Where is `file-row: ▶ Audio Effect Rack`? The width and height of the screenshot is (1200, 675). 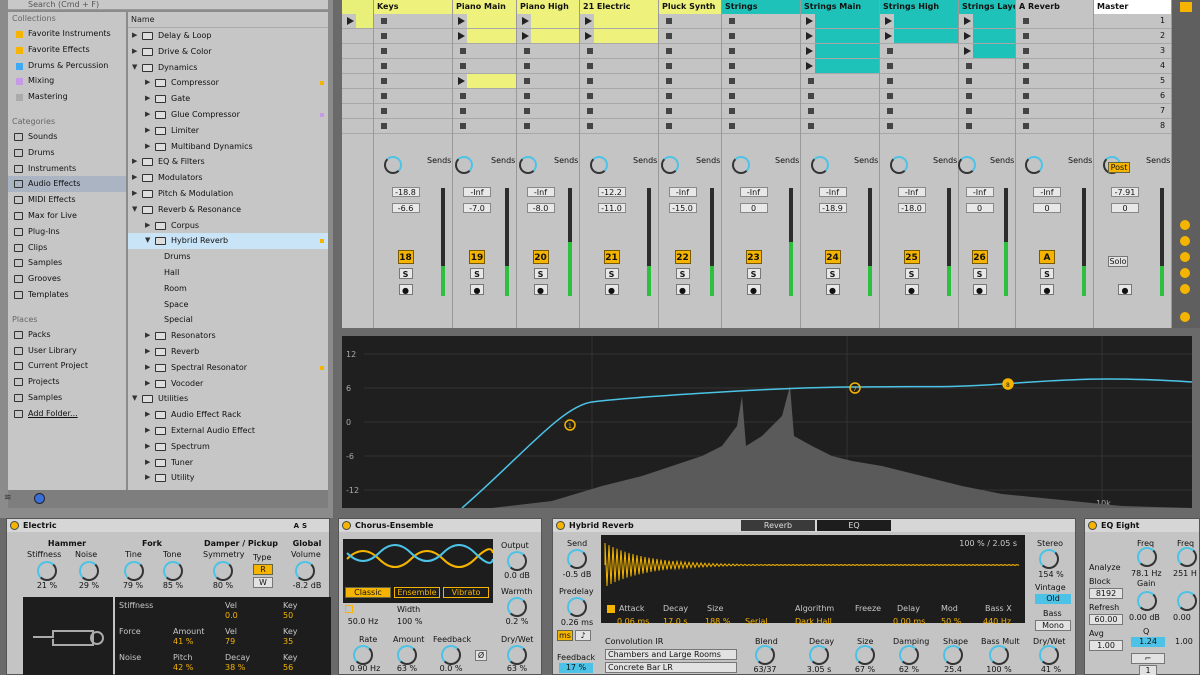
file-row: ▶ Audio Effect Rack is located at coordinates (228, 415).